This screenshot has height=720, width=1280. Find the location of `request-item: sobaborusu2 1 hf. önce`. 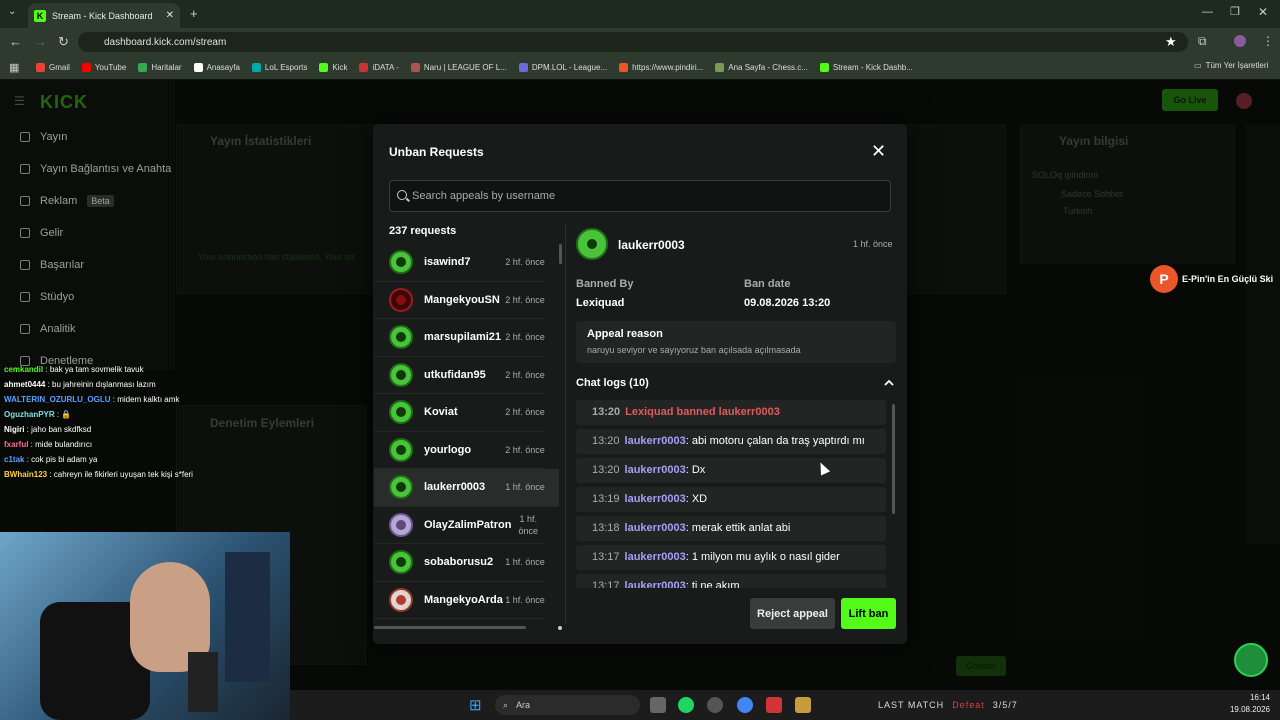

request-item: sobaborusu2 1 hf. önce is located at coordinates (459, 563).